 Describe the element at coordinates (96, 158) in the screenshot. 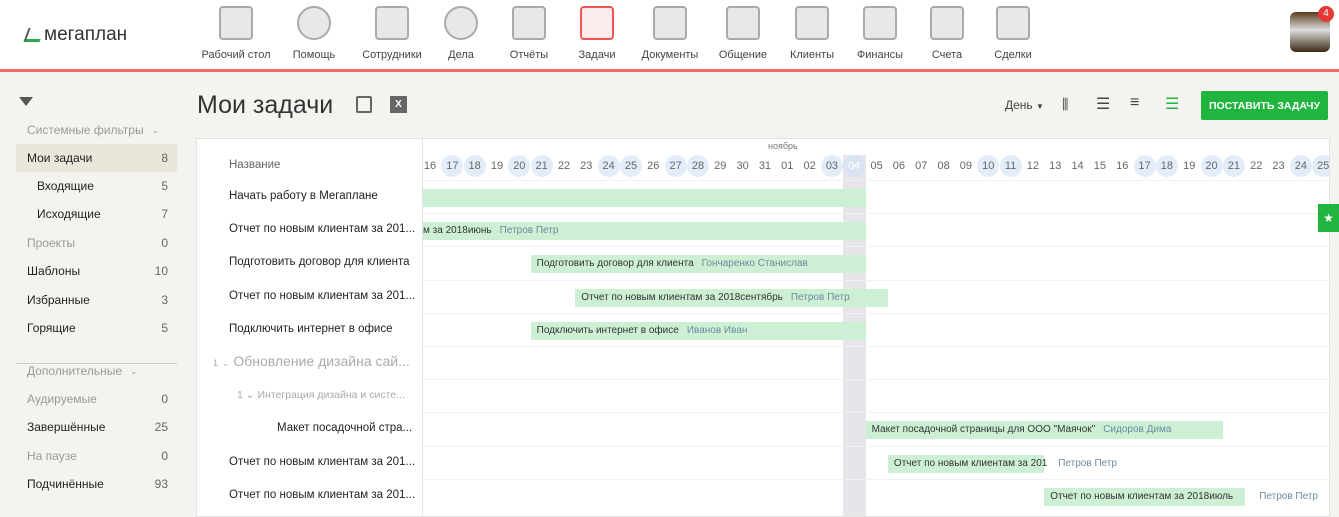

I see `sidebar-item: Мои задачи 8` at that location.